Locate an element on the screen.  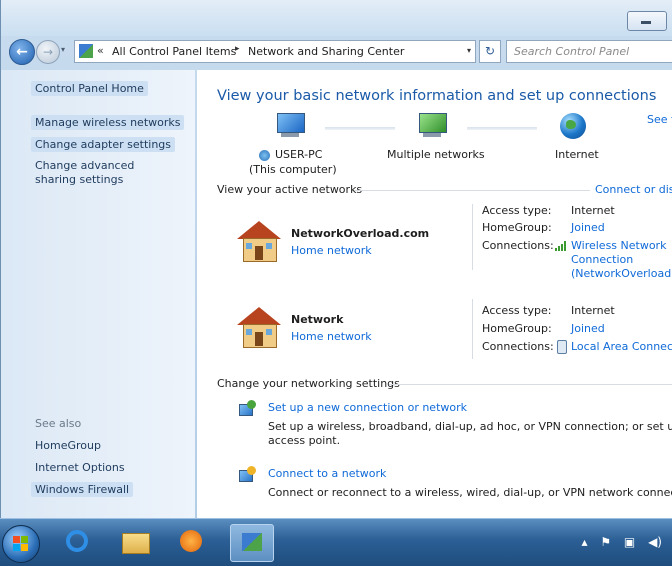
homegroup-small-icon is located at coordinates (264, 154).